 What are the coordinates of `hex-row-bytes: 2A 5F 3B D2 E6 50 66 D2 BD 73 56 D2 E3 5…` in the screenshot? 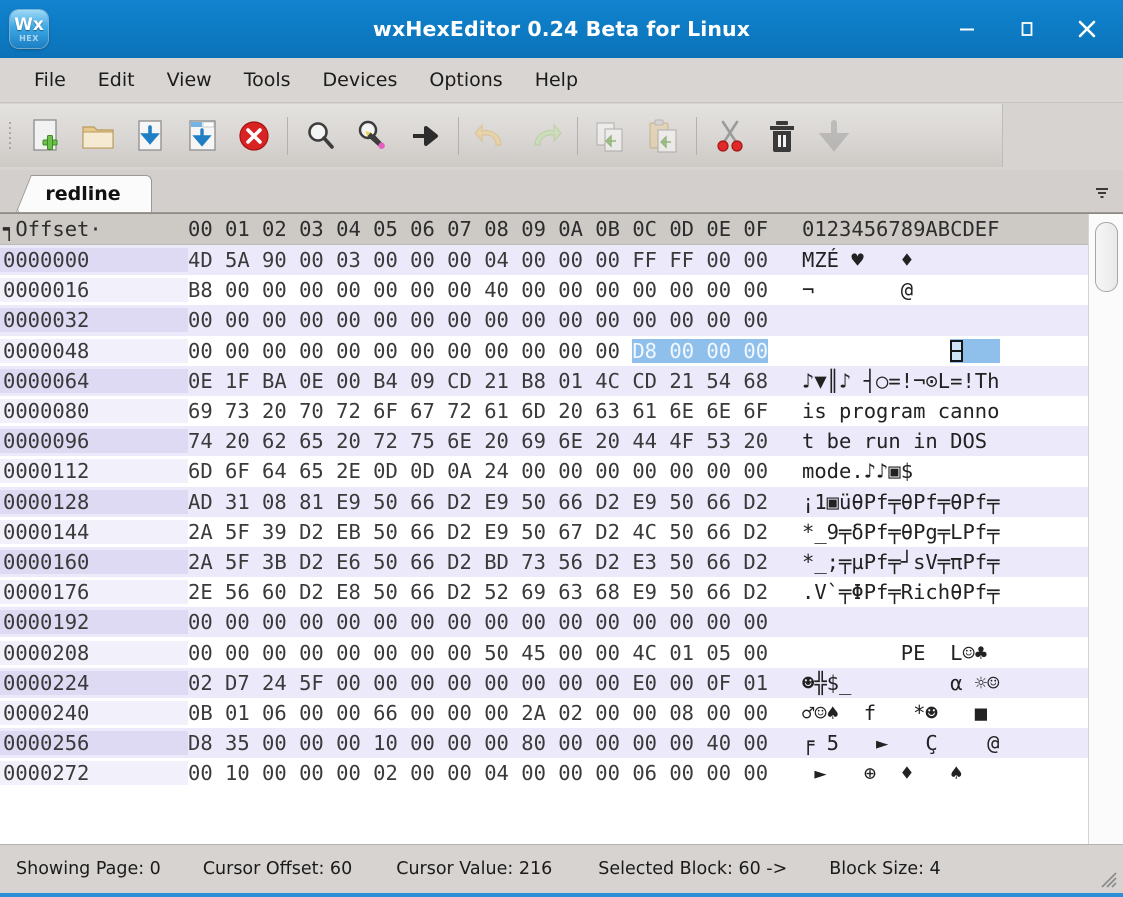 It's located at (493, 562).